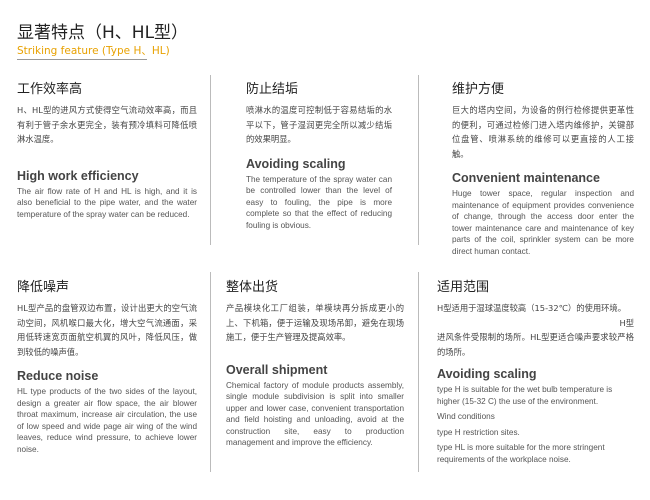 The image size is (650, 500). I want to click on section-text-cn: 喷淋水的温度可控制低于容易结垢的水平以下，管子湿润更完全所以减少结垢的效果明显。, so click(319, 124).